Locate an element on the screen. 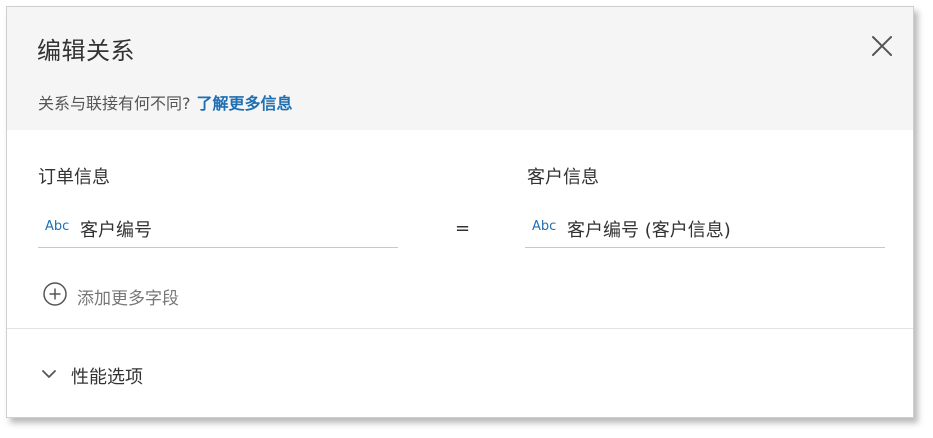 This screenshot has width=933, height=438. close-icon is located at coordinates (882, 46).